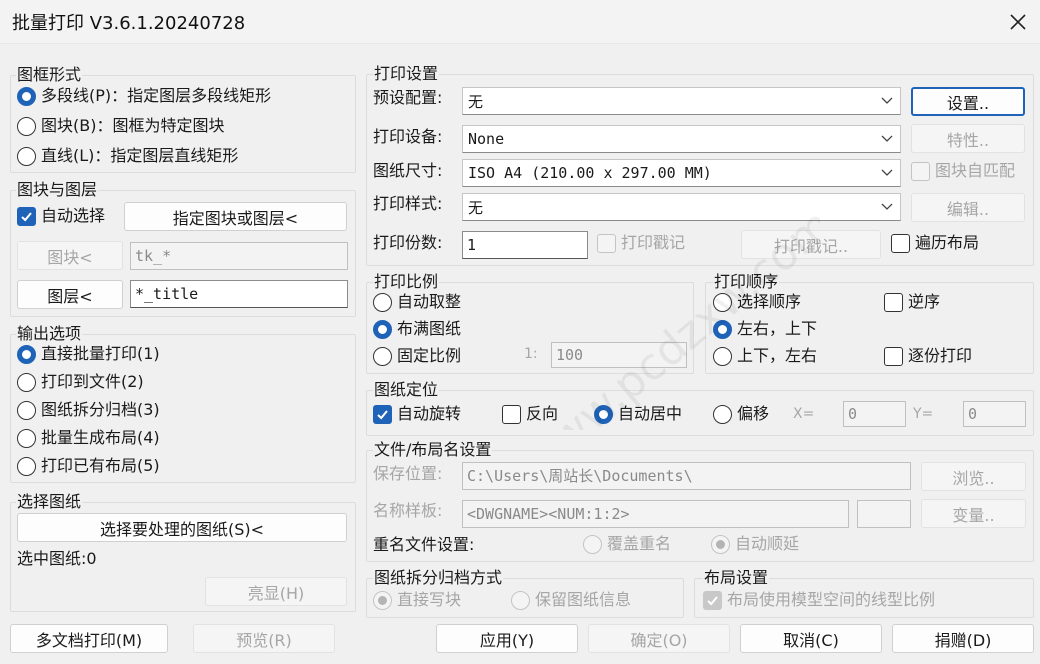 The image size is (1040, 664). What do you see at coordinates (681, 101) in the screenshot?
I see `preset-combo: 无` at bounding box center [681, 101].